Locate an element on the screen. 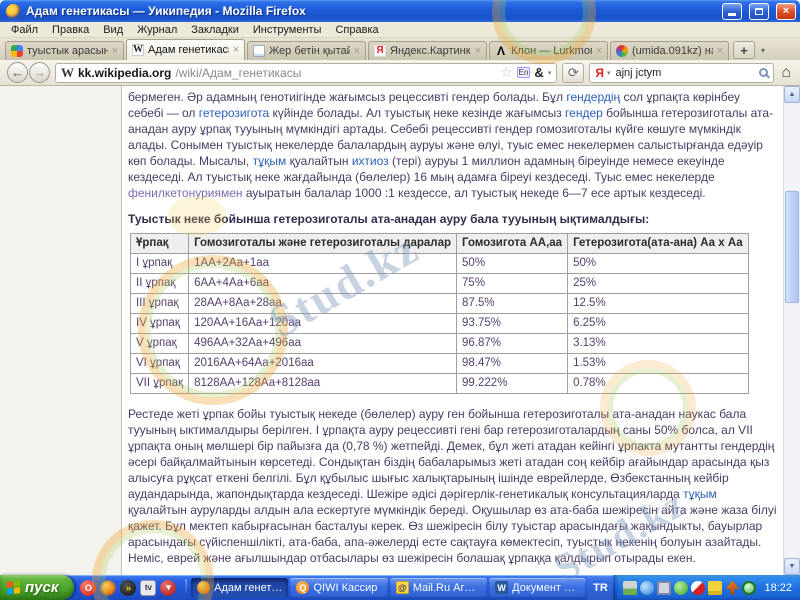  document-icon is located at coordinates (259, 51).